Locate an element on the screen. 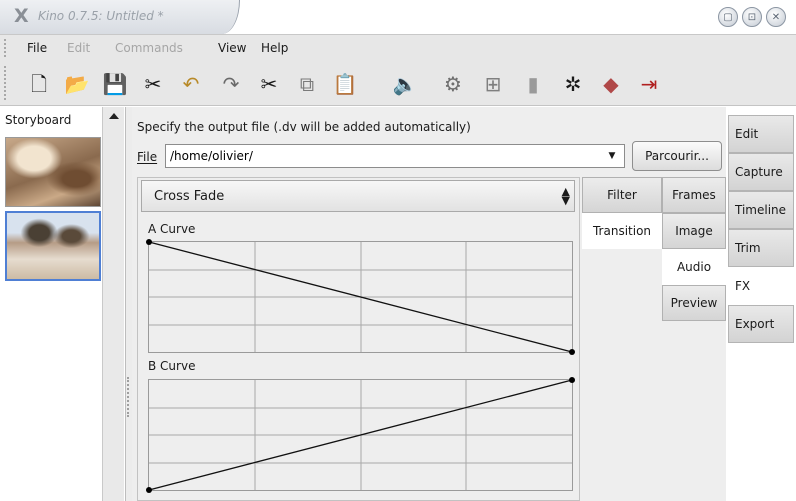 The height and width of the screenshot is (501, 796). undo-icon: ↶ is located at coordinates (191, 84).